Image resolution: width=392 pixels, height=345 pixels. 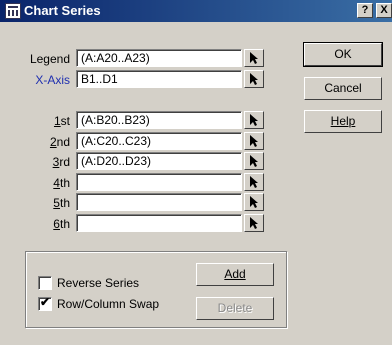 What do you see at coordinates (235, 308) in the screenshot?
I see `delete-button: Delete` at bounding box center [235, 308].